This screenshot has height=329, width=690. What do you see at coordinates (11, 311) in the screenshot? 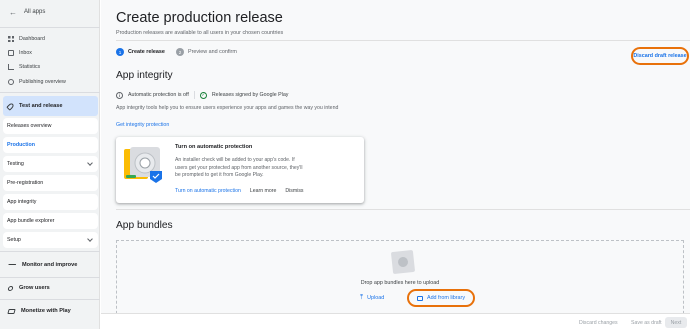
I see `money-icon` at bounding box center [11, 311].